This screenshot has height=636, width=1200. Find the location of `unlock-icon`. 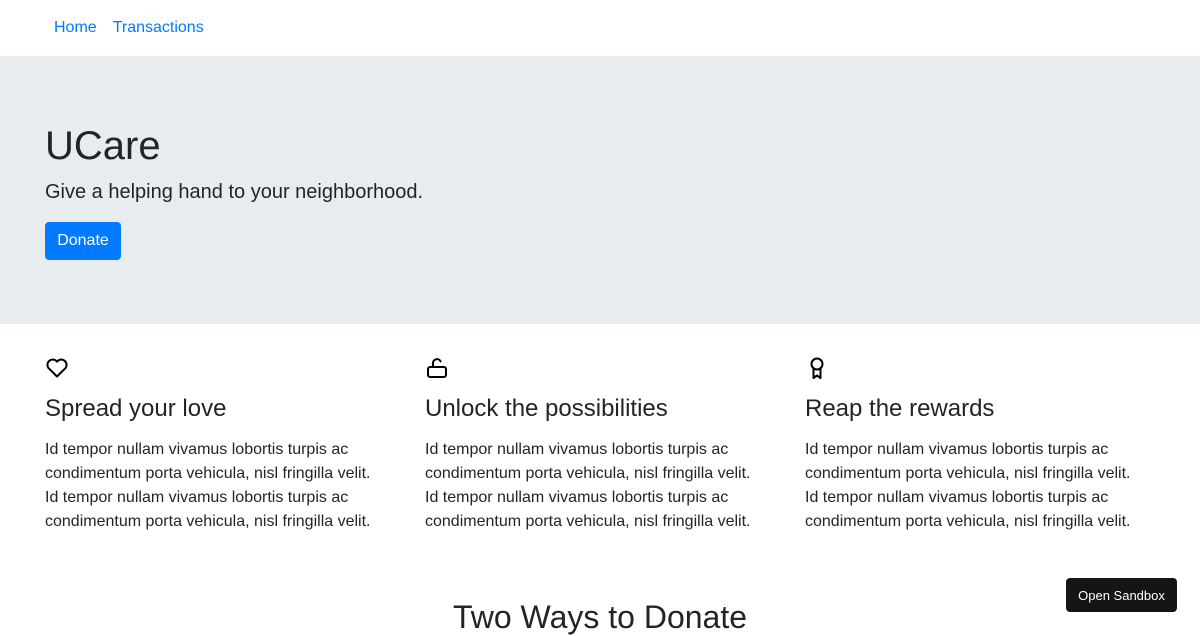

unlock-icon is located at coordinates (437, 368).